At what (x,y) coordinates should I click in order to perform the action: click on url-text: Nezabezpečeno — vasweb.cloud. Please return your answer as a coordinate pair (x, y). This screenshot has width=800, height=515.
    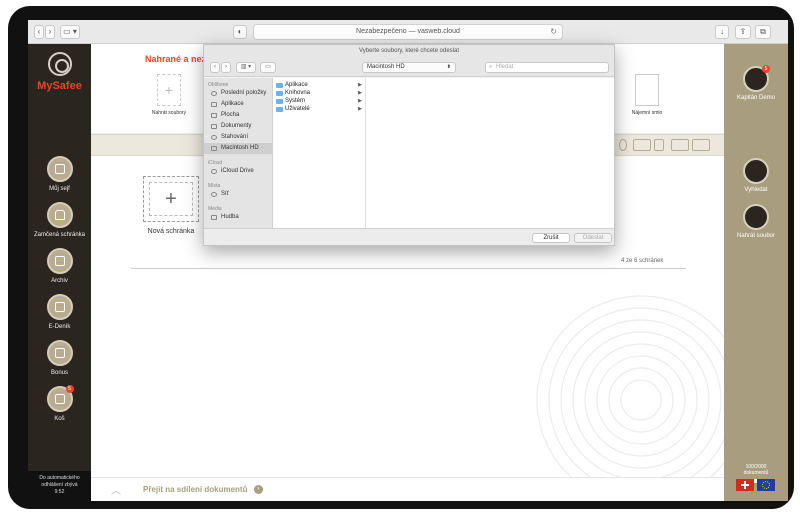
    Looking at the image, I should click on (408, 31).